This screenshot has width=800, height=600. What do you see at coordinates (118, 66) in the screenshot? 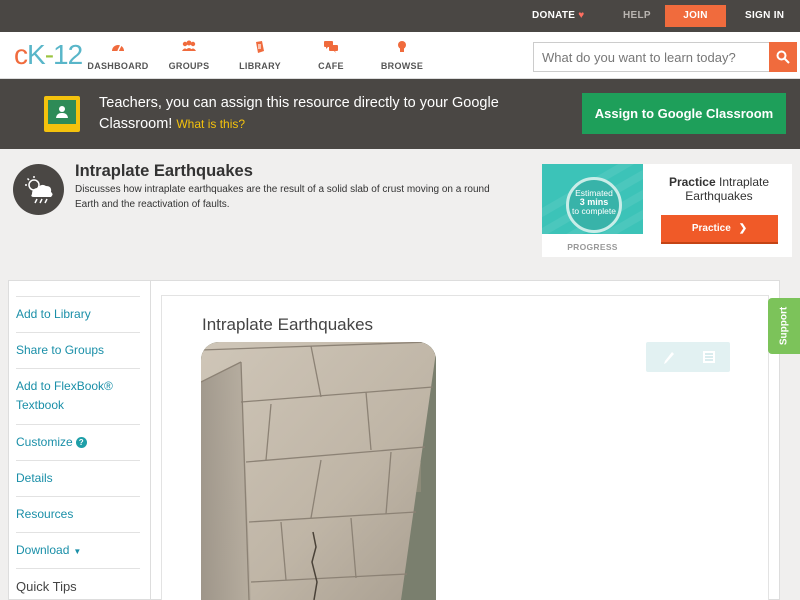
I see `nav-dashboard-label: DASHBOARD` at bounding box center [118, 66].